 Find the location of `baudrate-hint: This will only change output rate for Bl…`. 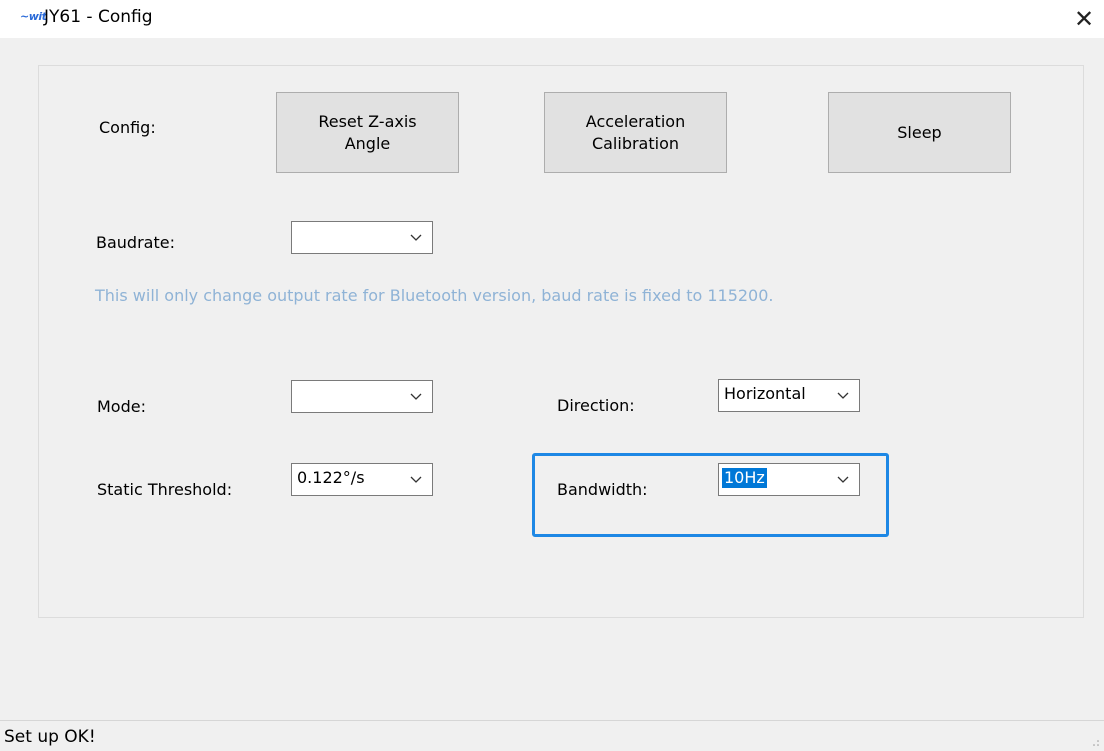

baudrate-hint: This will only change output rate for Bl… is located at coordinates (434, 295).